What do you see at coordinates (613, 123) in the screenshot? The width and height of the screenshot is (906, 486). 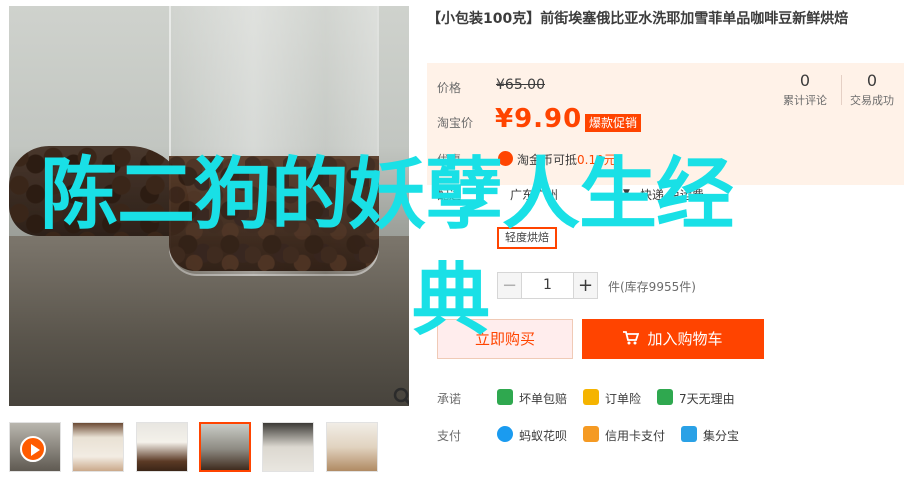 I see `promo-badge: 爆款促销` at bounding box center [613, 123].